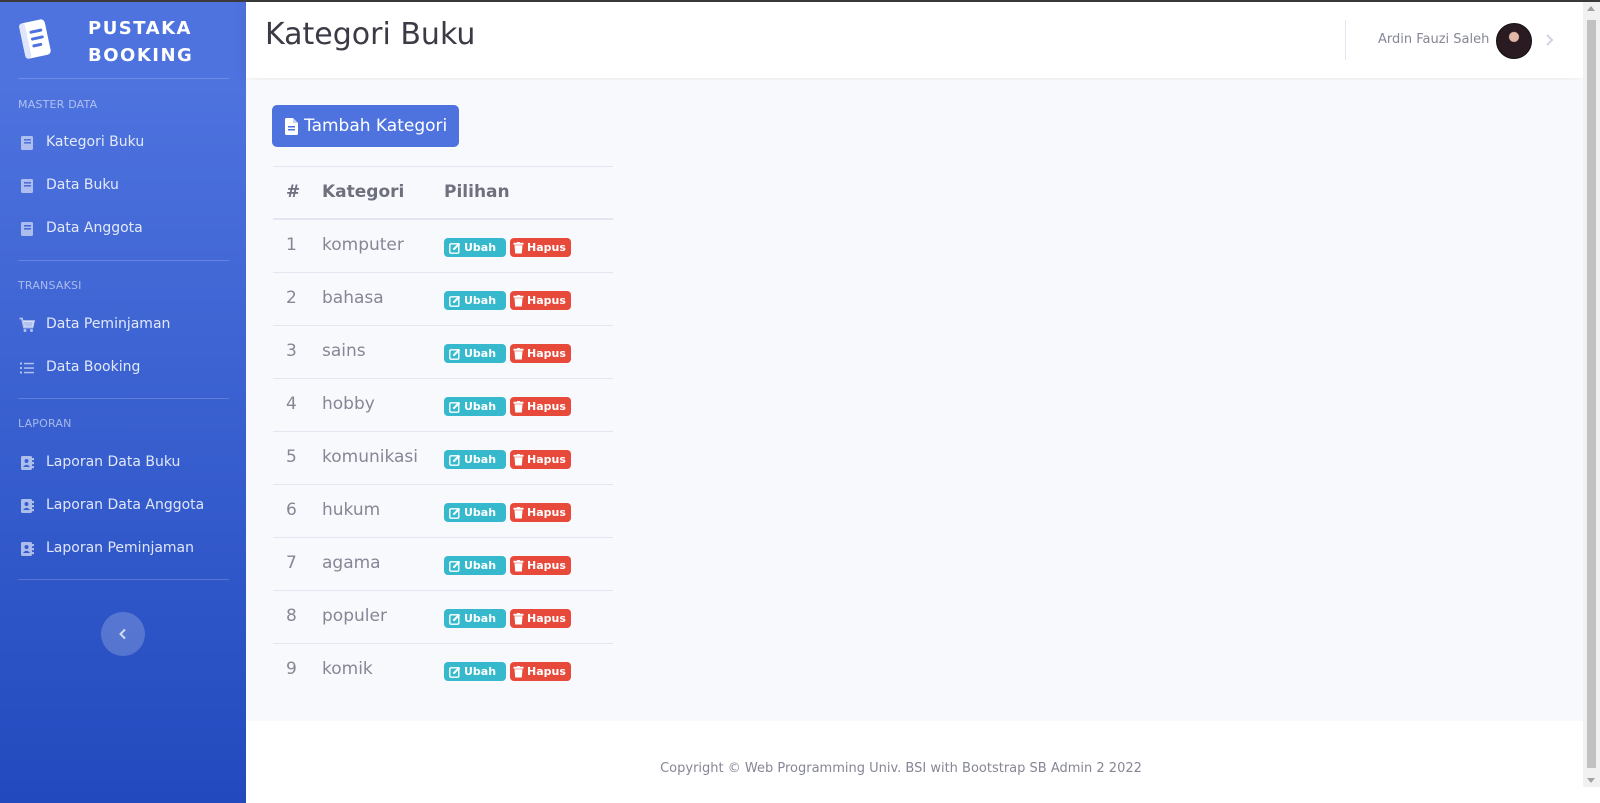 Image resolution: width=1600 pixels, height=803 pixels. I want to click on sidebar-item-label: Laporan Data Buku, so click(113, 462).